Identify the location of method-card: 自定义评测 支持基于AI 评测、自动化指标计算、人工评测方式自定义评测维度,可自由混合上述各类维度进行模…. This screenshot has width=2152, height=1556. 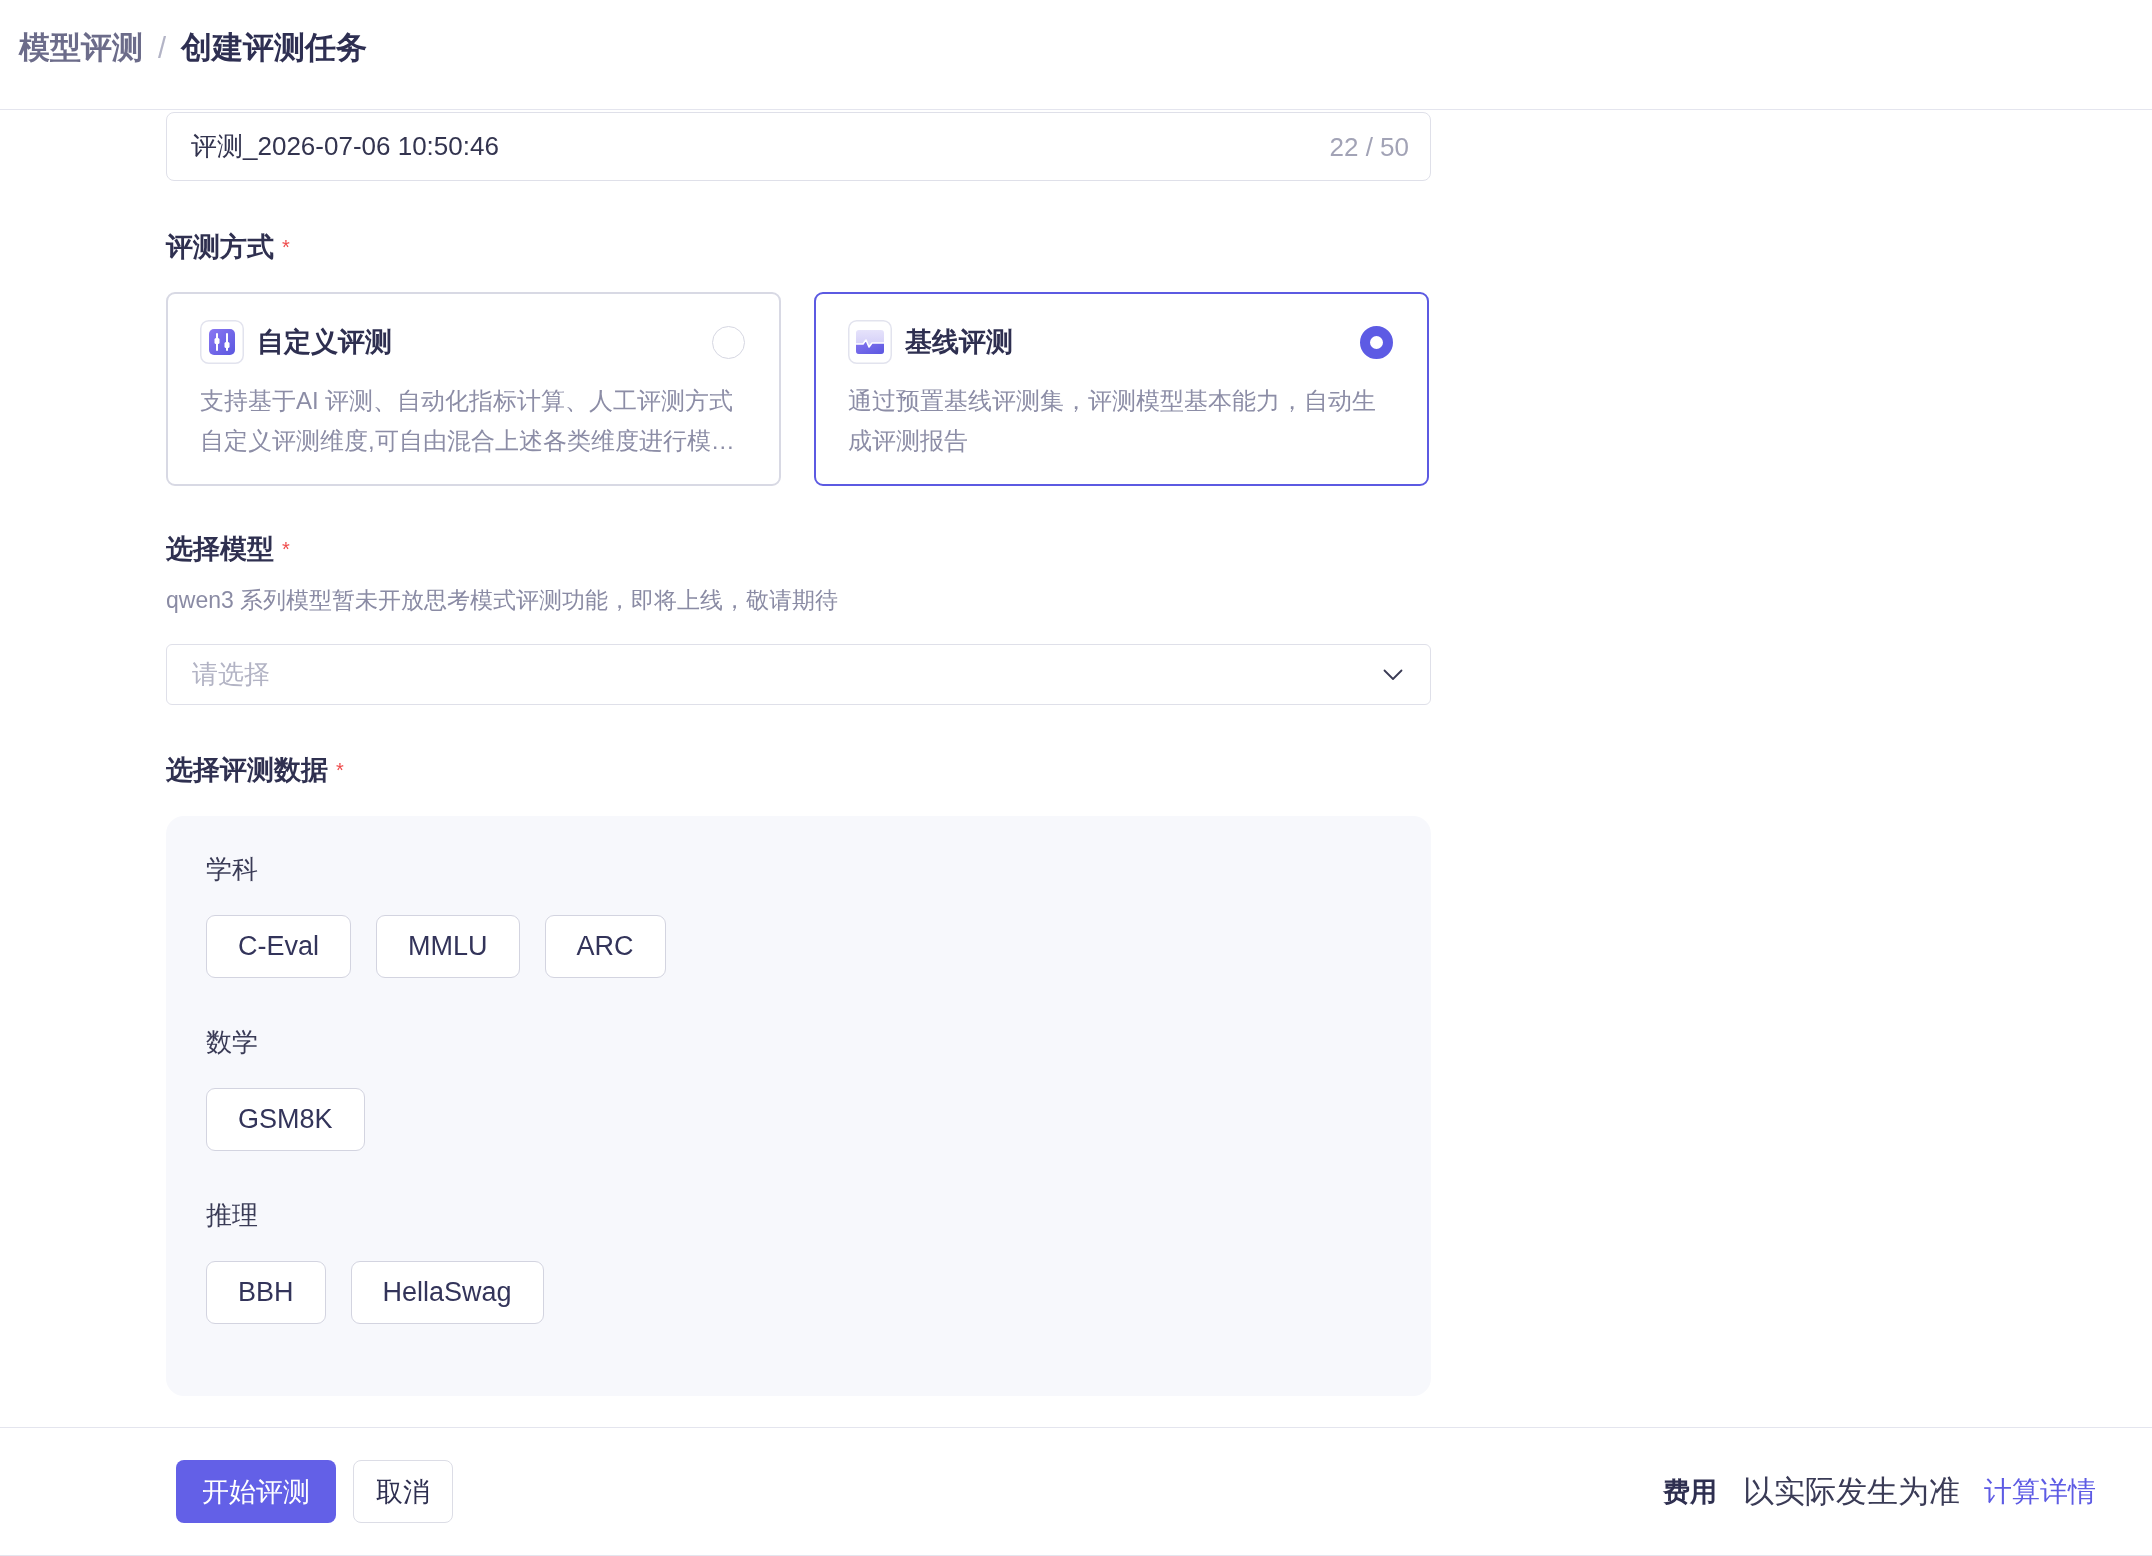
(473, 389).